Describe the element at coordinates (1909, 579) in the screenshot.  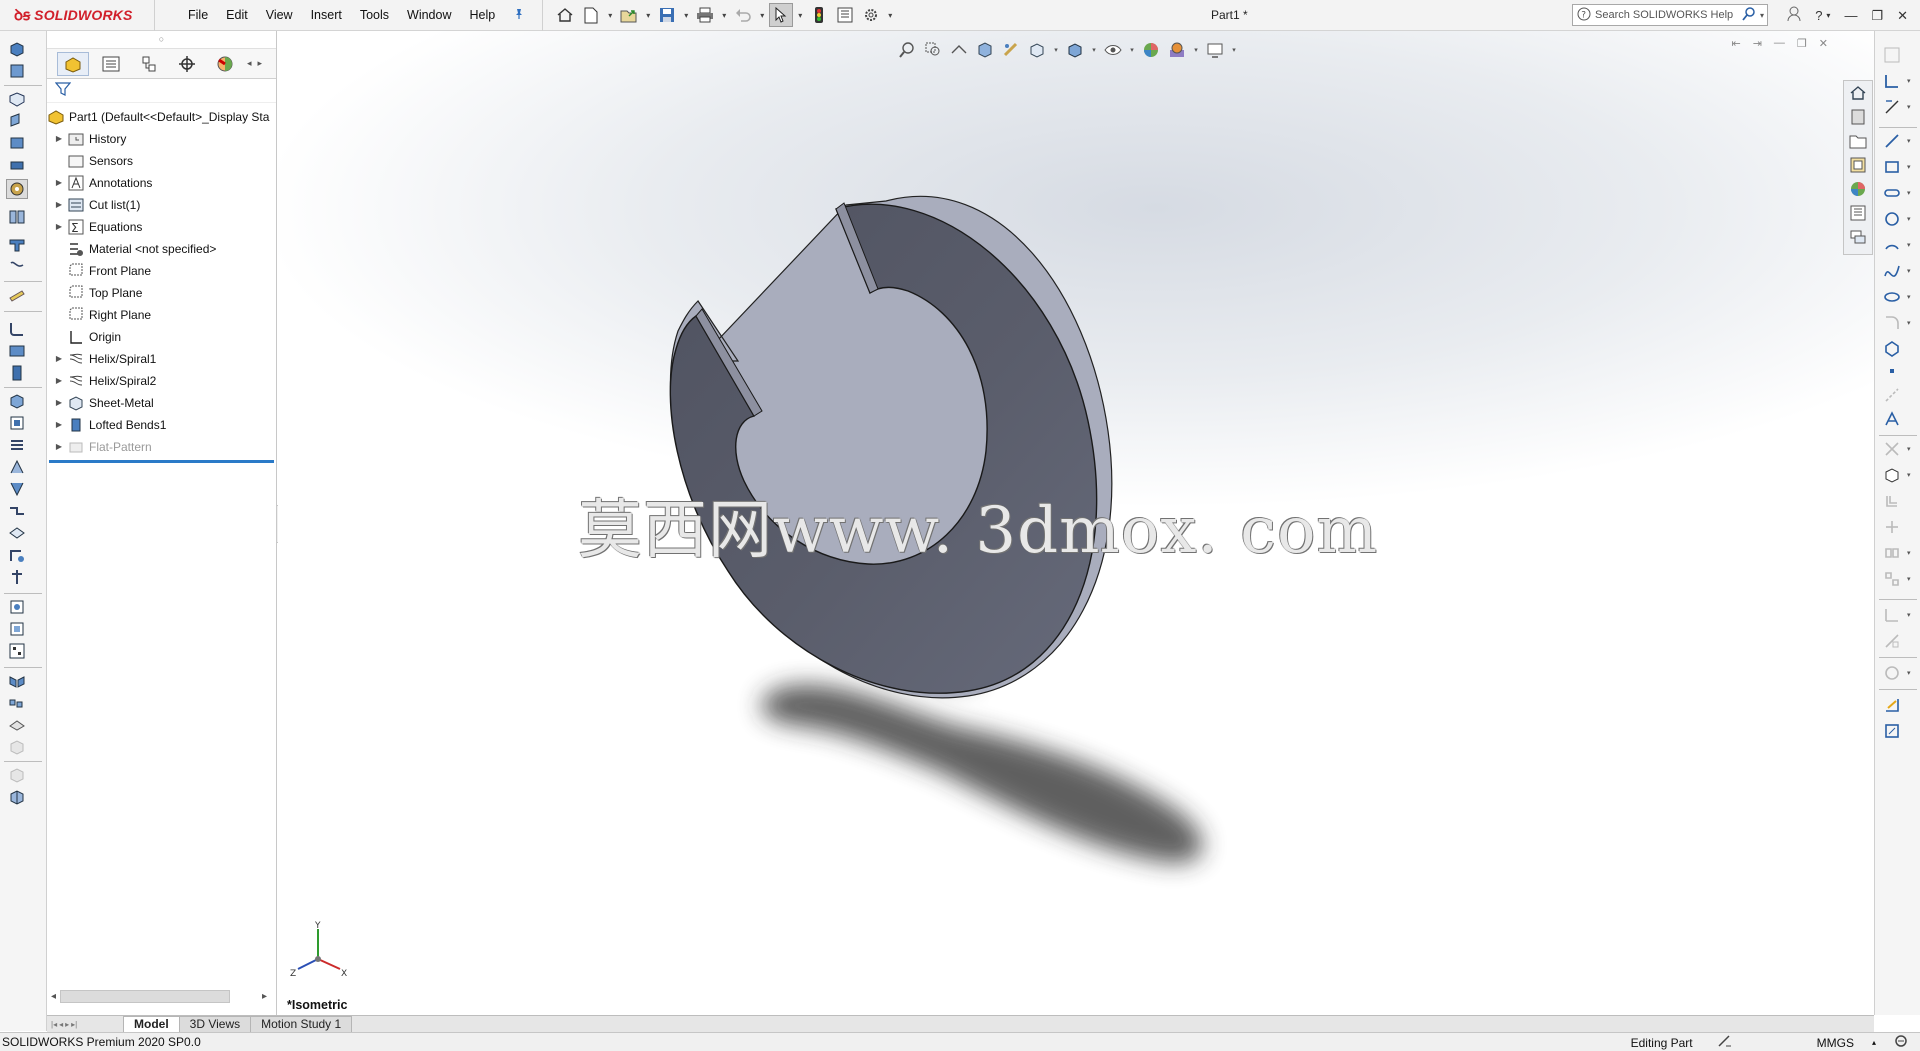
I see `pattern-dropdown-icon: ▾` at that location.